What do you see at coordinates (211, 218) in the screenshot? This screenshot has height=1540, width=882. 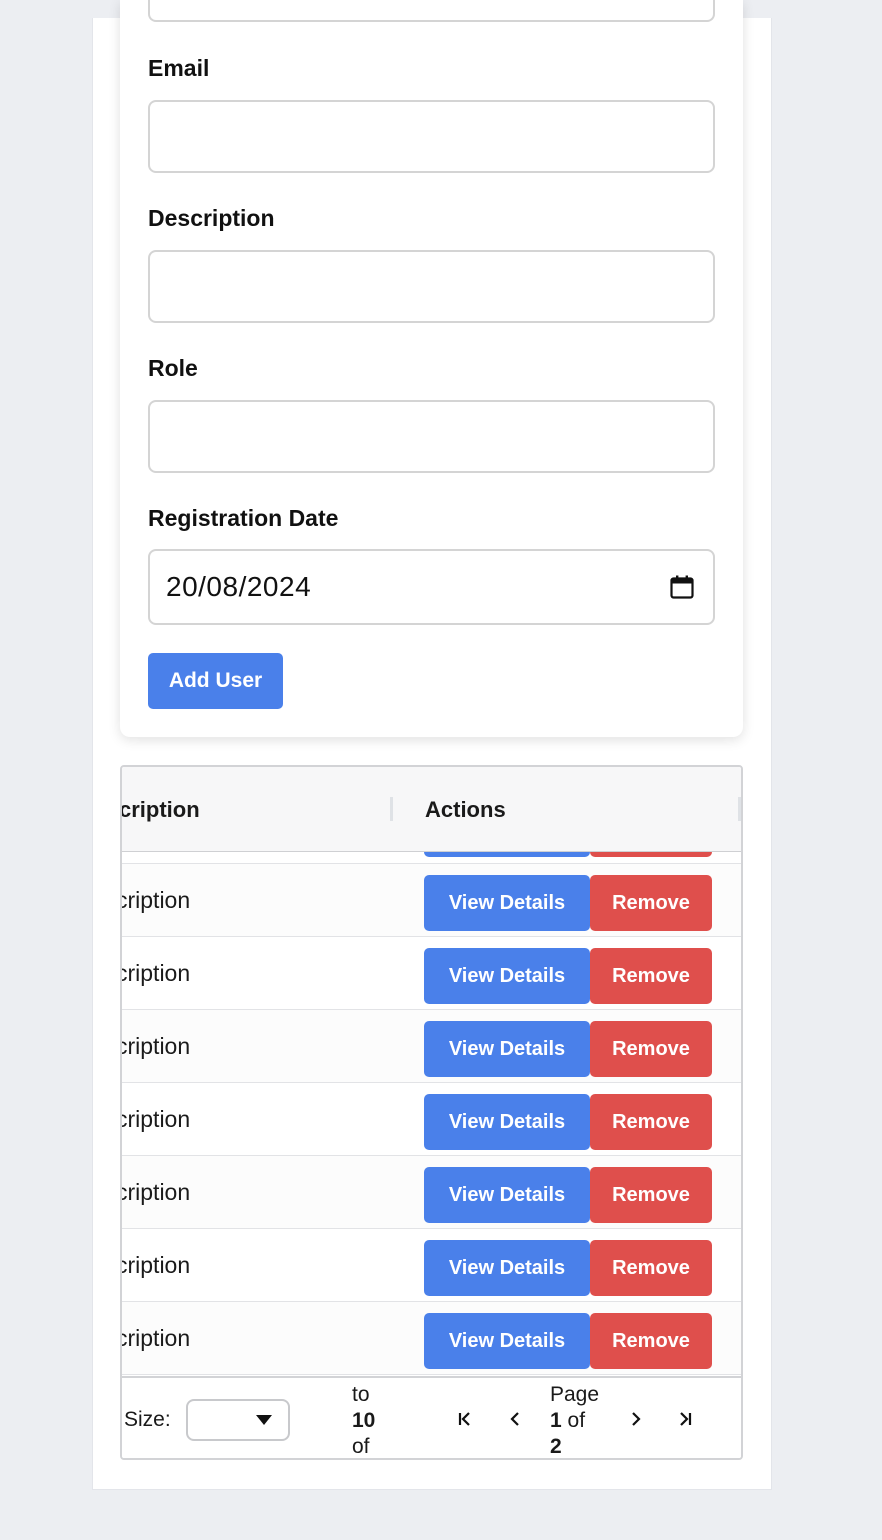 I see `description-label: Description` at bounding box center [211, 218].